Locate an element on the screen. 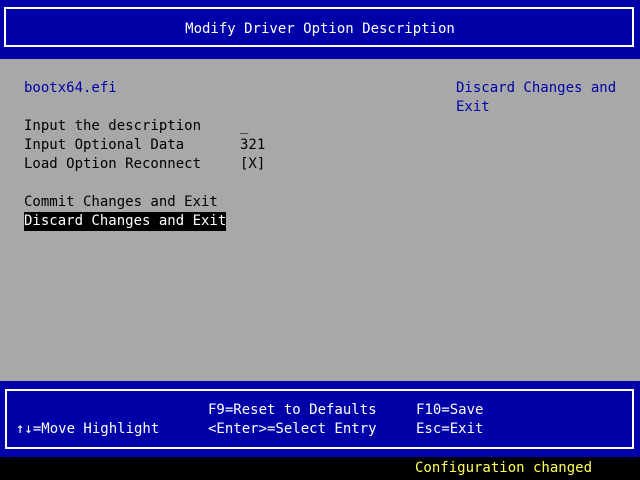 Image resolution: width=640 pixels, height=480 pixels. driver-name: bootx64.efi is located at coordinates (70, 88).